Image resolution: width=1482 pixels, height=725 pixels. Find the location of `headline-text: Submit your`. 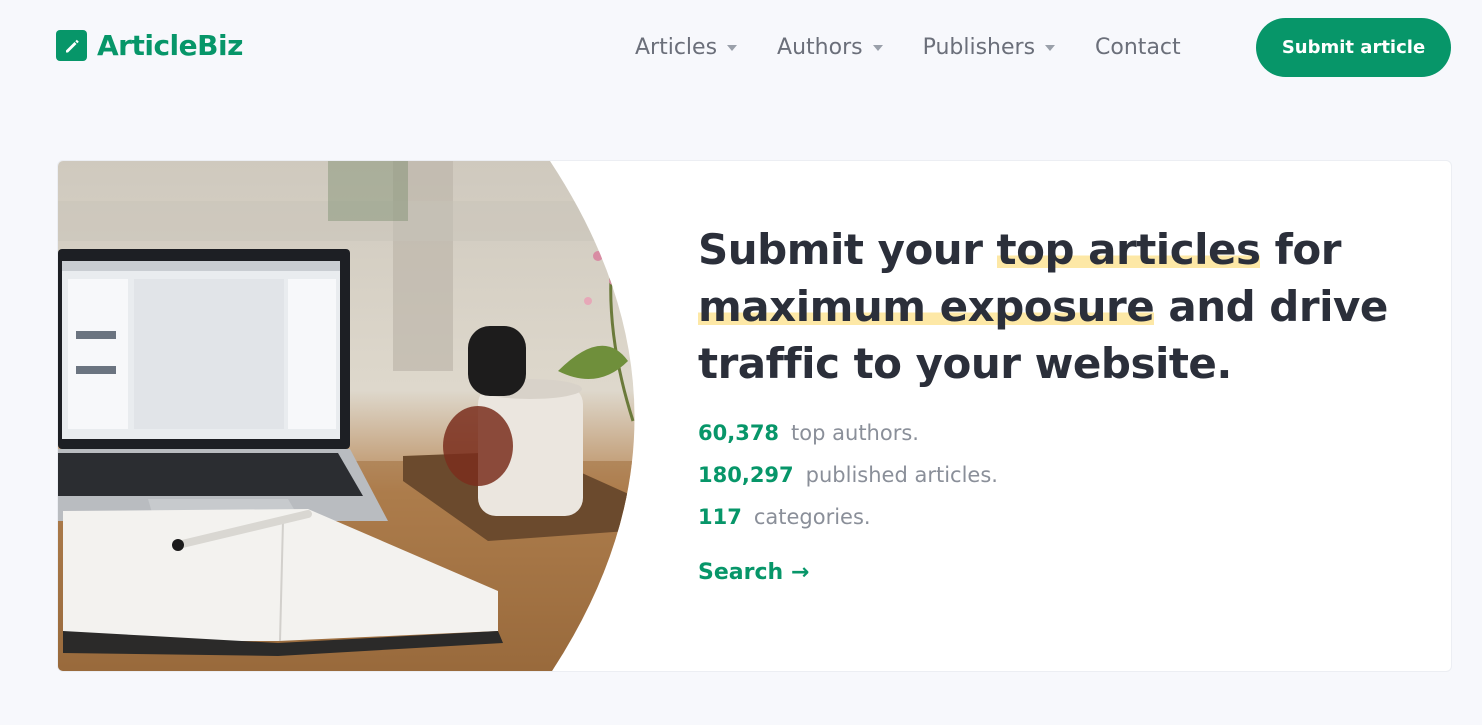

headline-text: Submit your is located at coordinates (847, 249).